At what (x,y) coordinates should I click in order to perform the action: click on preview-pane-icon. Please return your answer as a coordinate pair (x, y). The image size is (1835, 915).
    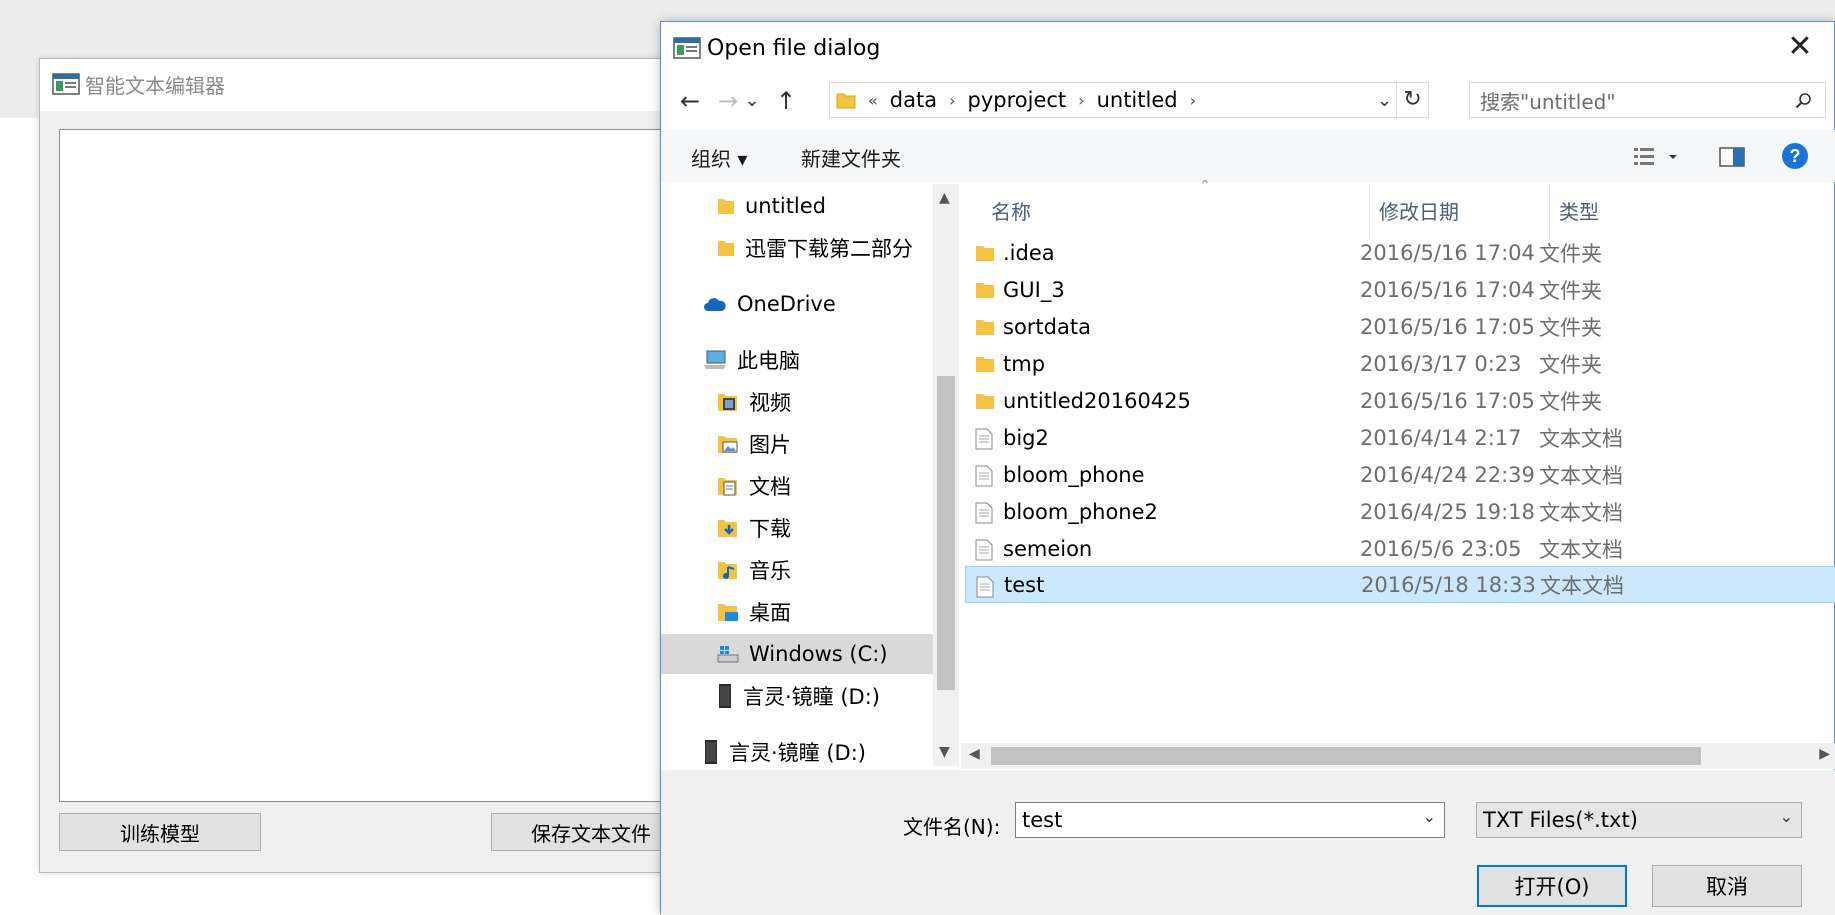
    Looking at the image, I should click on (1732, 157).